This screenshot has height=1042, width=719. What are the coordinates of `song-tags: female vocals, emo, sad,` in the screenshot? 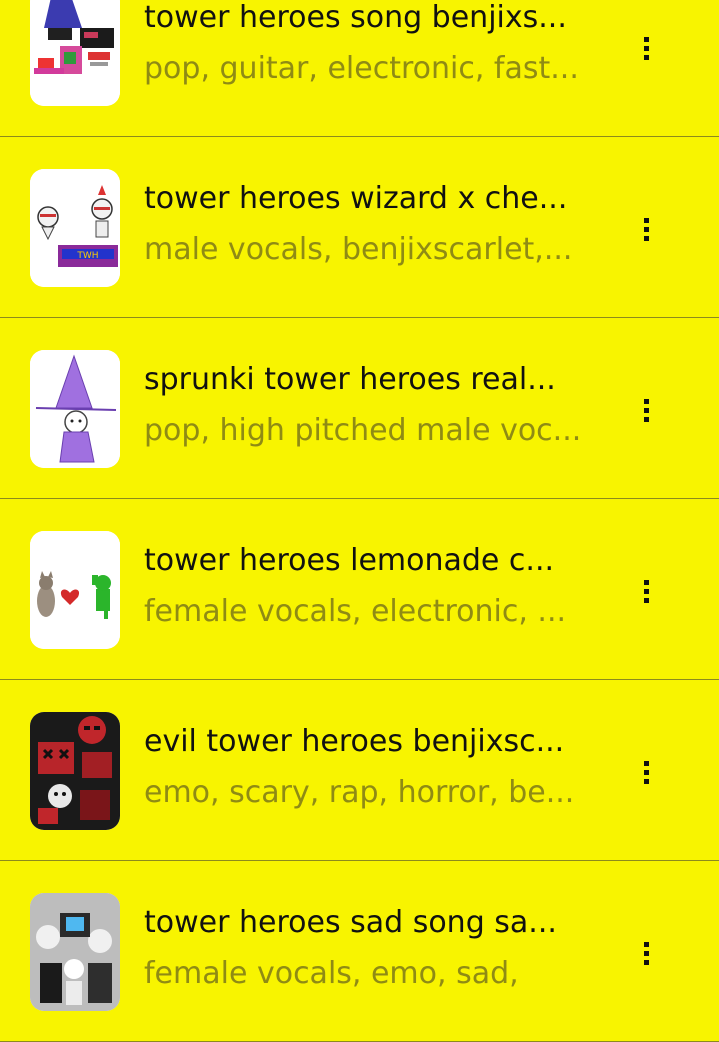 It's located at (331, 973).